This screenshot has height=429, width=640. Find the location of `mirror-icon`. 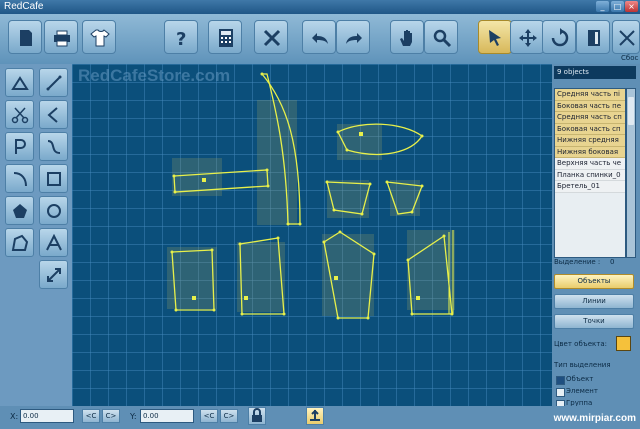

mirror-icon is located at coordinates (594, 38).